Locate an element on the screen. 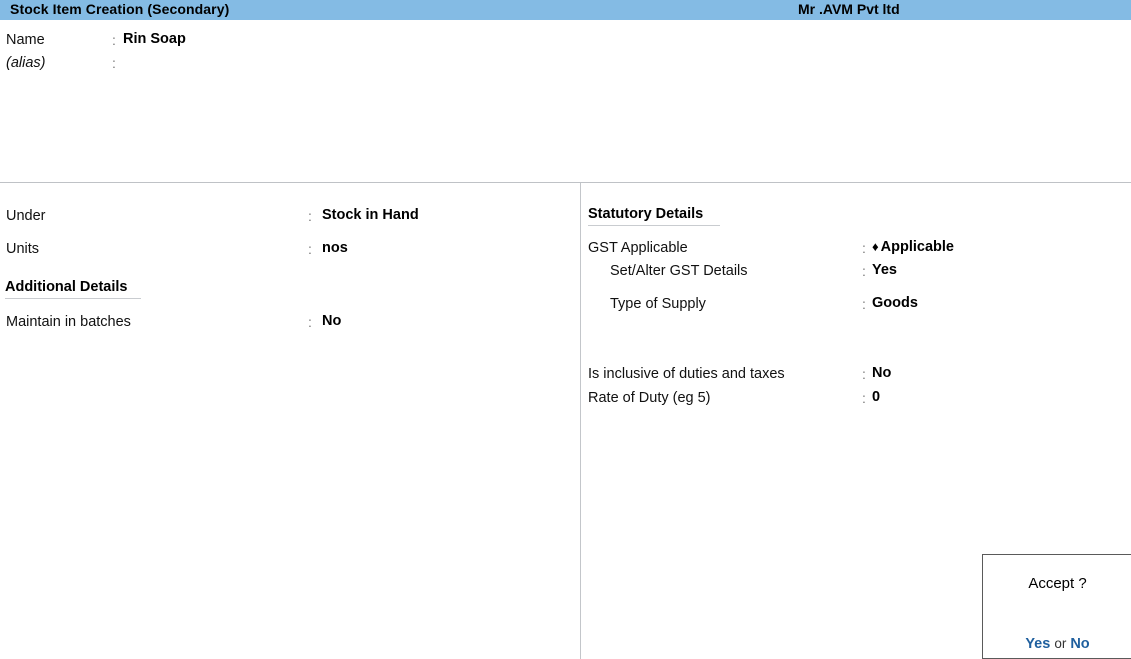  accept-no-button: No is located at coordinates (1079, 644).